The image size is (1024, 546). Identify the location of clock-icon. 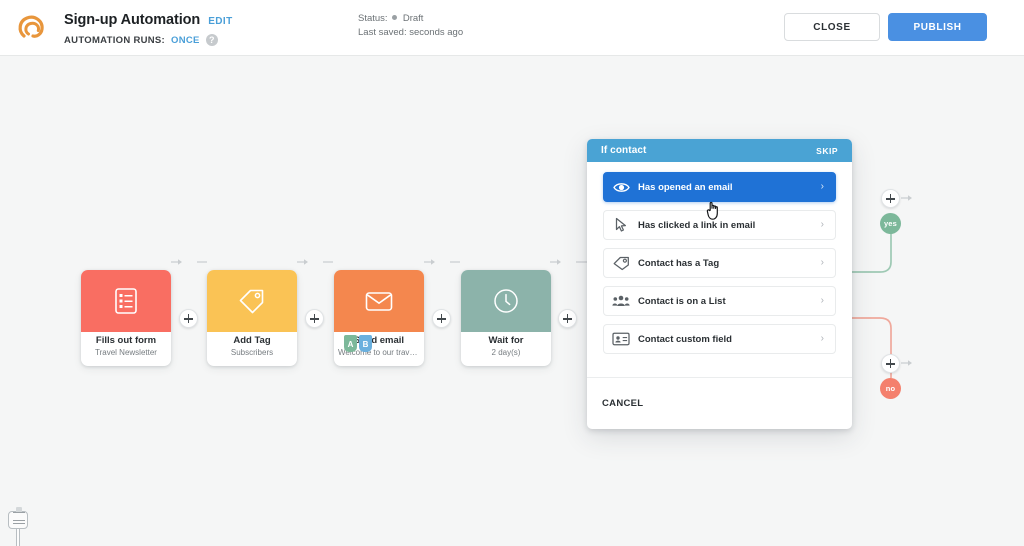
(506, 301).